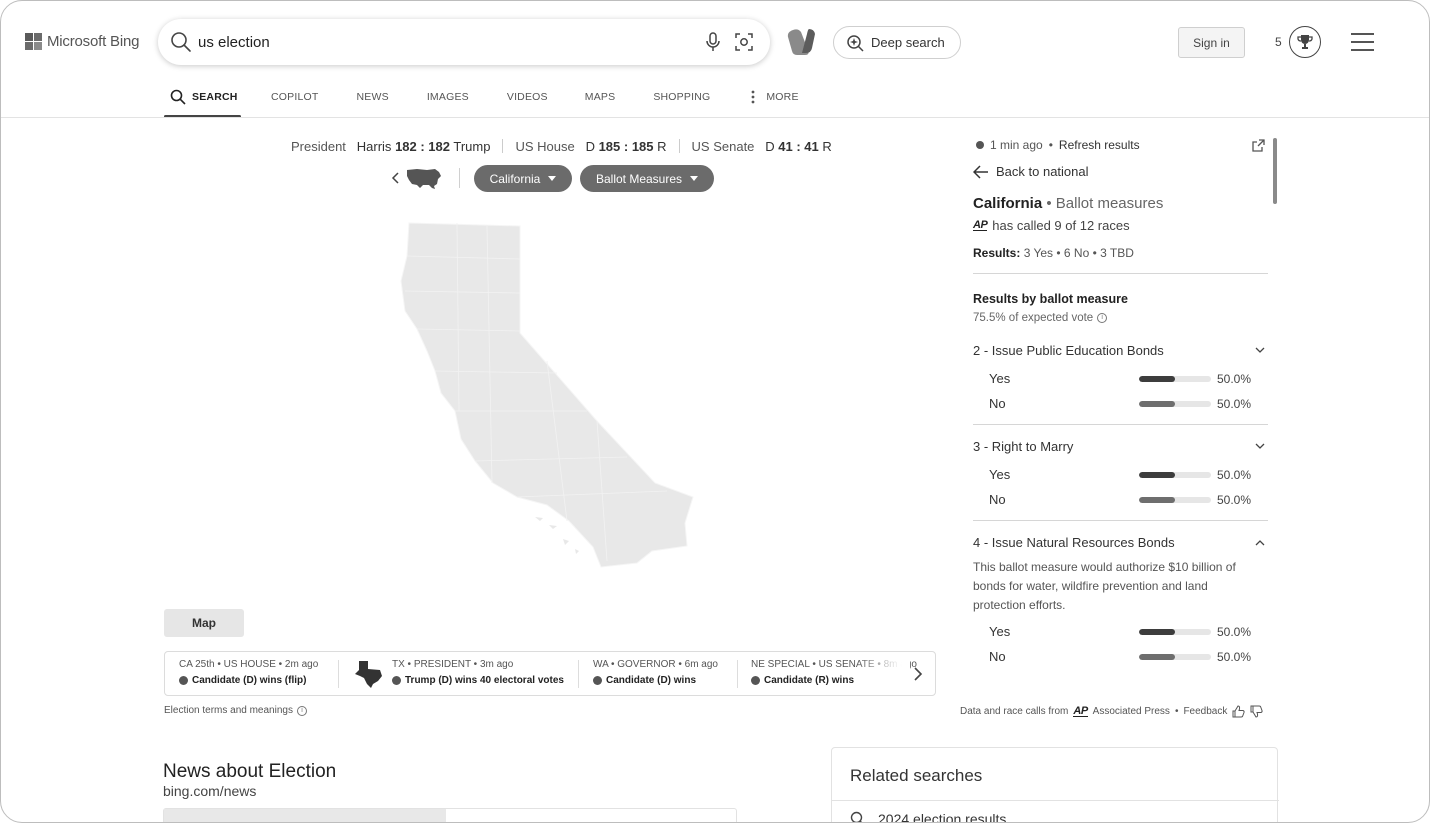 This screenshot has height=823, width=1430. I want to click on tab-label: IMAGES, so click(447, 97).